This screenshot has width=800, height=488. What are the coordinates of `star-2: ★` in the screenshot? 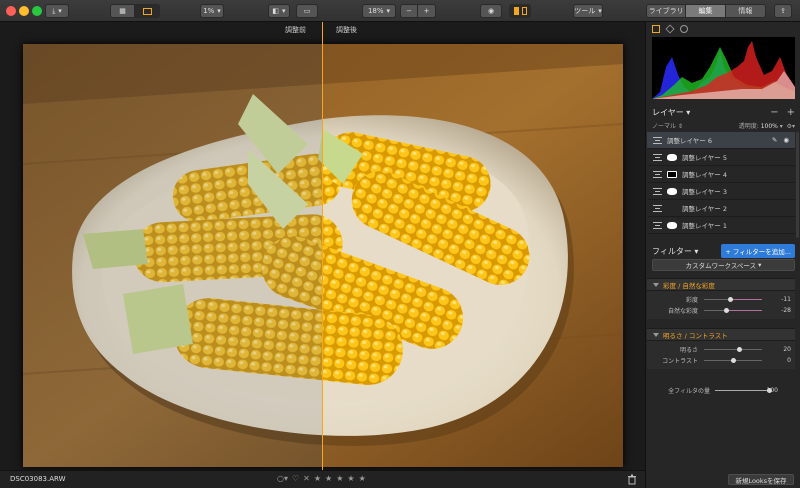 It's located at (328, 478).